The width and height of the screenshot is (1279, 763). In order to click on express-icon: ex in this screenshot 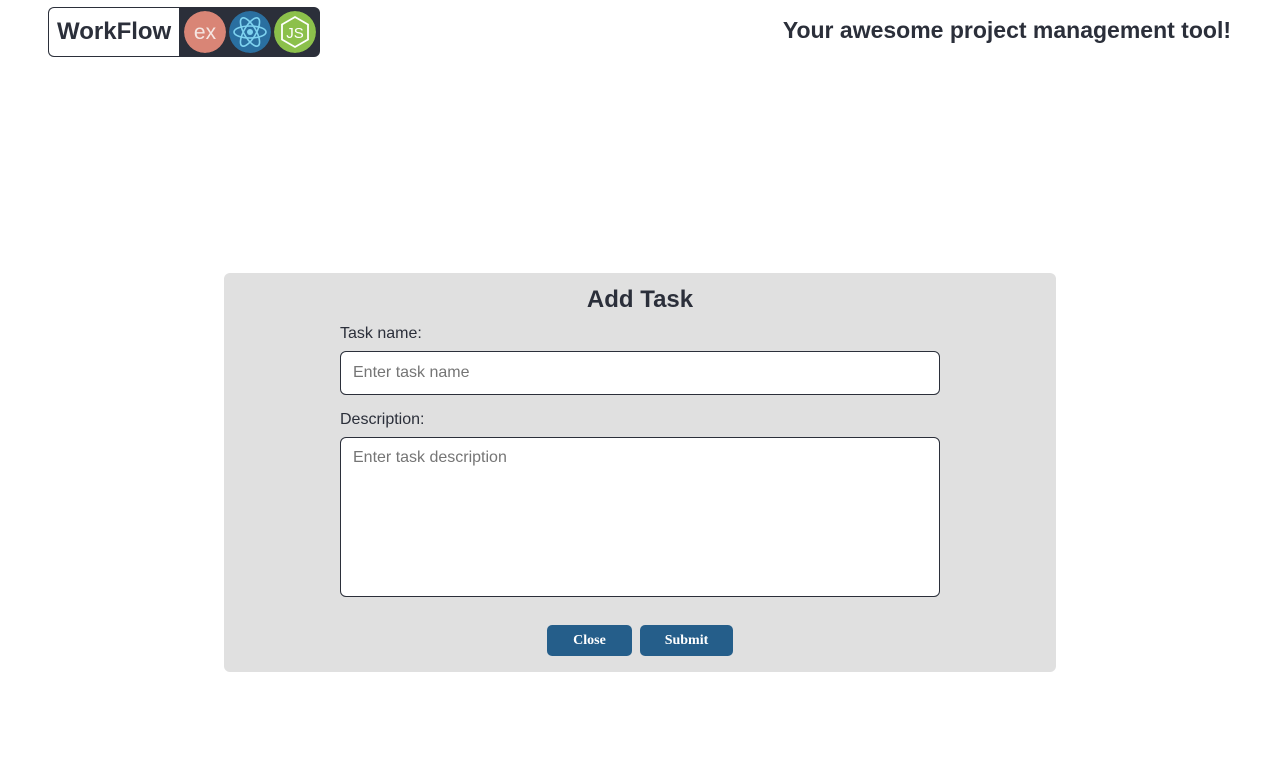, I will do `click(204, 32)`.